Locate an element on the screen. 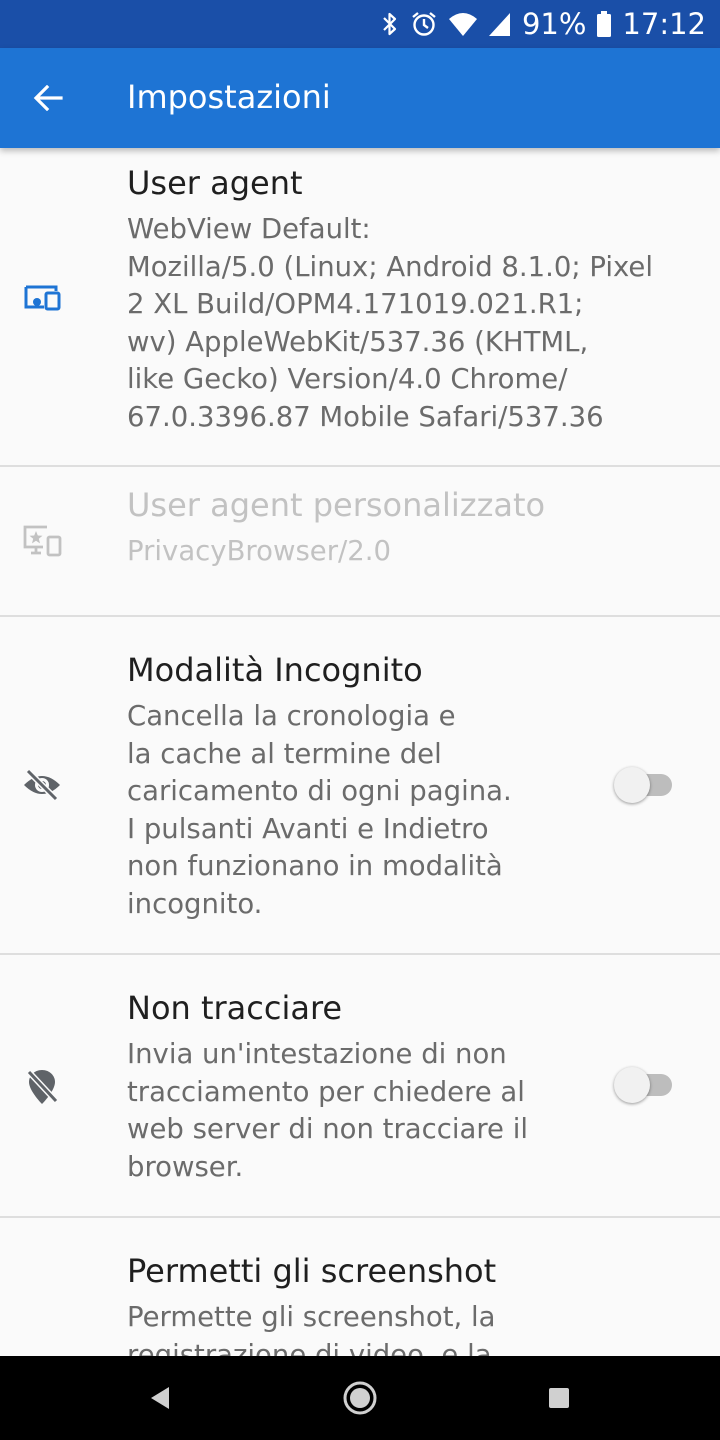 This screenshot has height=1440, width=720. nav-recents-button is located at coordinates (559, 1398).